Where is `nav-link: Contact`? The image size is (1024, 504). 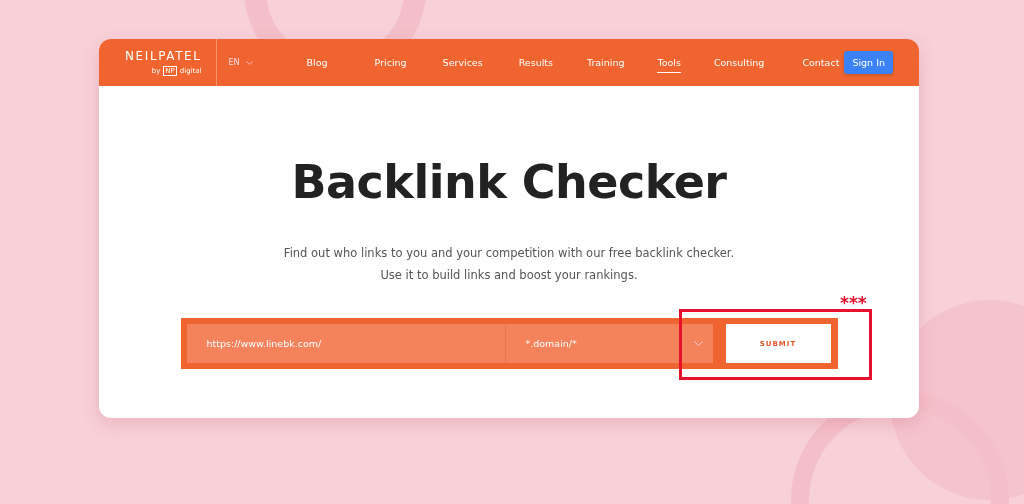
nav-link: Contact is located at coordinates (821, 62).